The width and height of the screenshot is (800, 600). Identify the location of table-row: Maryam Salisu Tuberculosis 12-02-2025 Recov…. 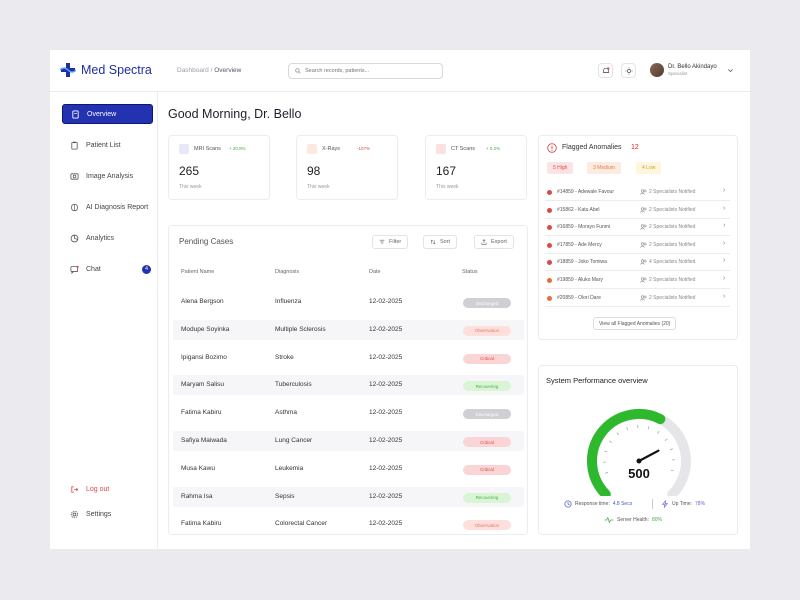
(348, 385).